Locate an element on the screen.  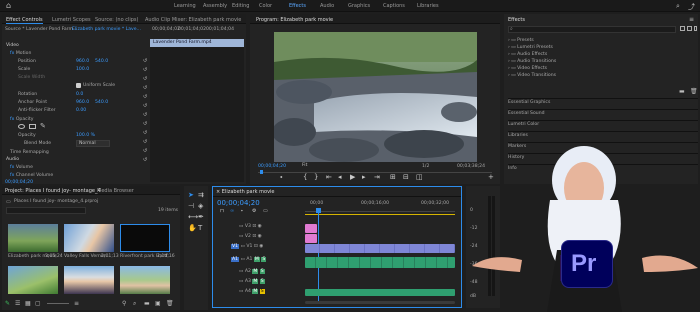
effects-folder: › ▭ Audio Effects is located at coordinates (527, 54).